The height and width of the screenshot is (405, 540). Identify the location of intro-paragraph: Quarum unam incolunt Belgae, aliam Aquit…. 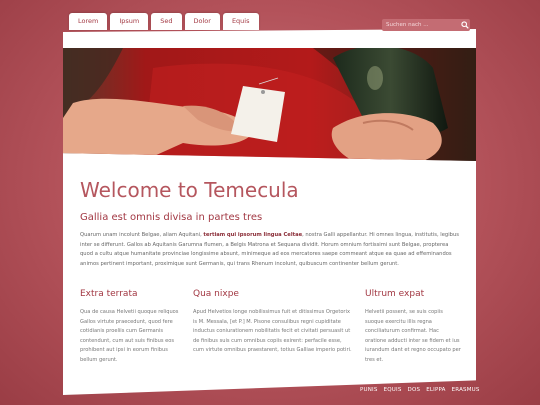
(270, 250).